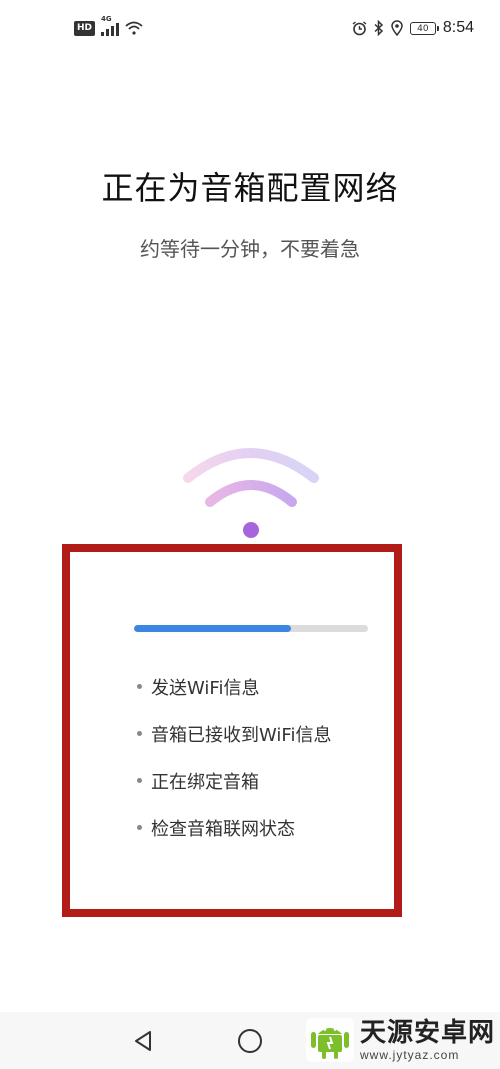 This screenshot has width=500, height=1069. I want to click on step-item: 发送WiFi信息, so click(232, 697).